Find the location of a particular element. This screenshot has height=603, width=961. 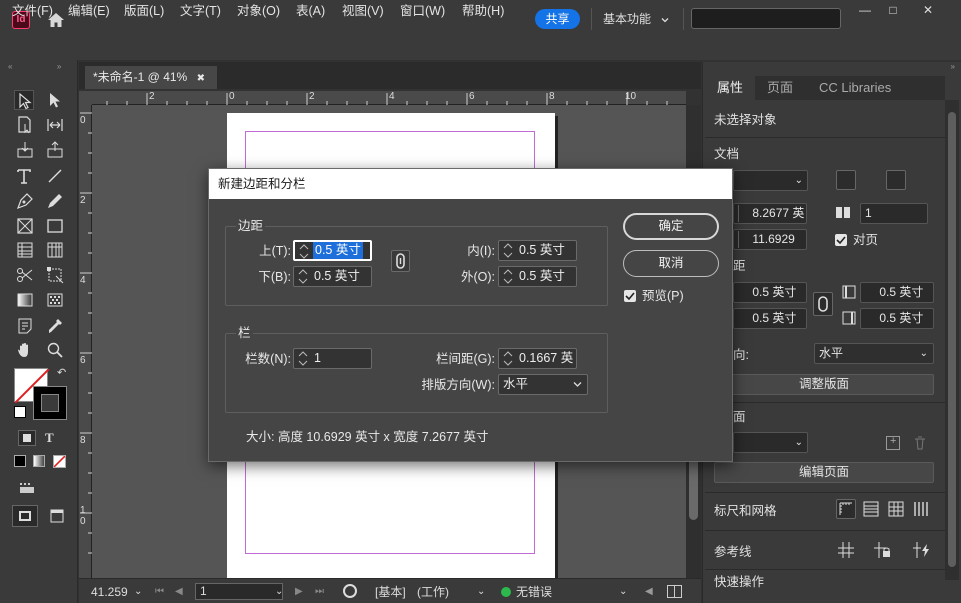

master-state: [基本] is located at coordinates (390, 592).